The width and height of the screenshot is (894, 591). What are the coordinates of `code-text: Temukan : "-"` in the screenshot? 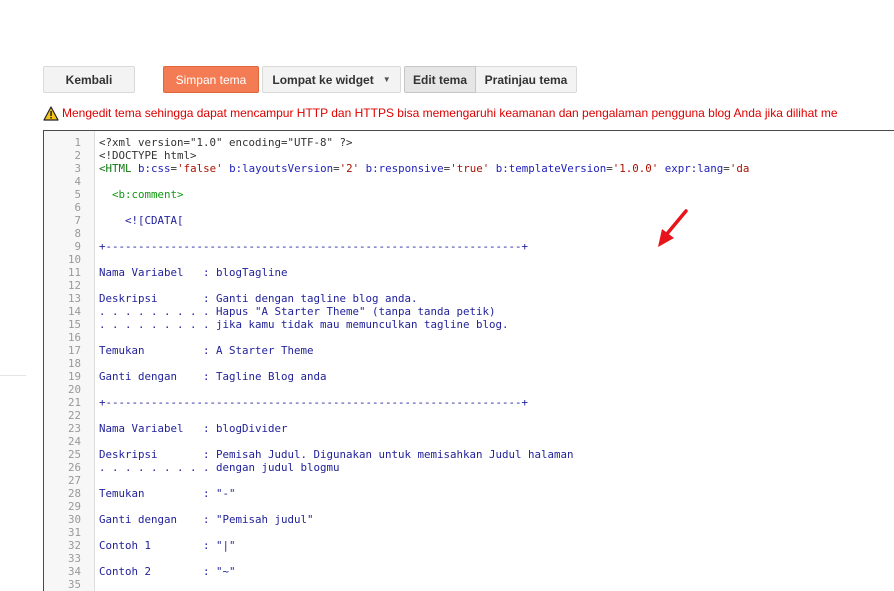 It's located at (167, 493).